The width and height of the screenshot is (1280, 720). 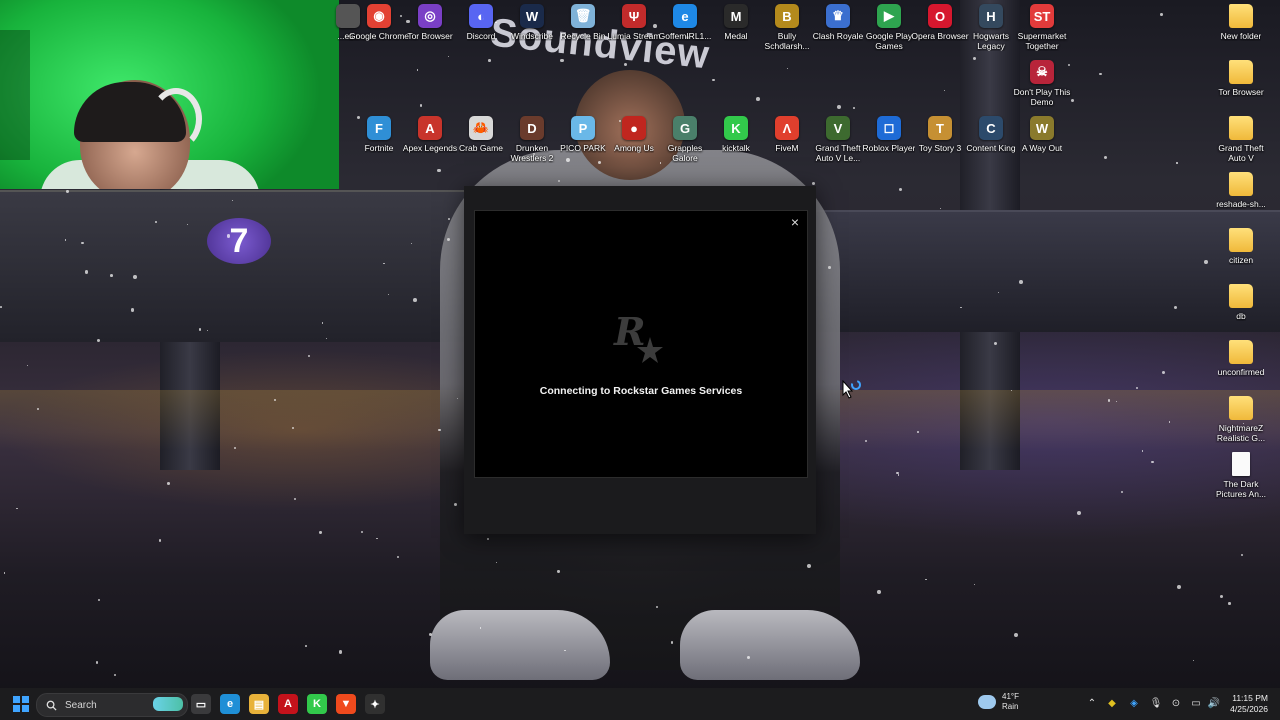 What do you see at coordinates (201, 704) in the screenshot?
I see `task-view-icon: ▭` at bounding box center [201, 704].